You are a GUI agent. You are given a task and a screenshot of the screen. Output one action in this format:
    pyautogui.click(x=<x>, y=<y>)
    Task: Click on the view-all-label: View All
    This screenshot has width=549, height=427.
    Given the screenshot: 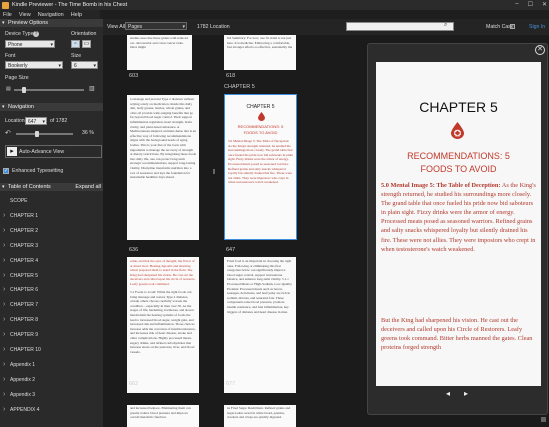 What is the action you would take?
    pyautogui.click(x=116, y=27)
    